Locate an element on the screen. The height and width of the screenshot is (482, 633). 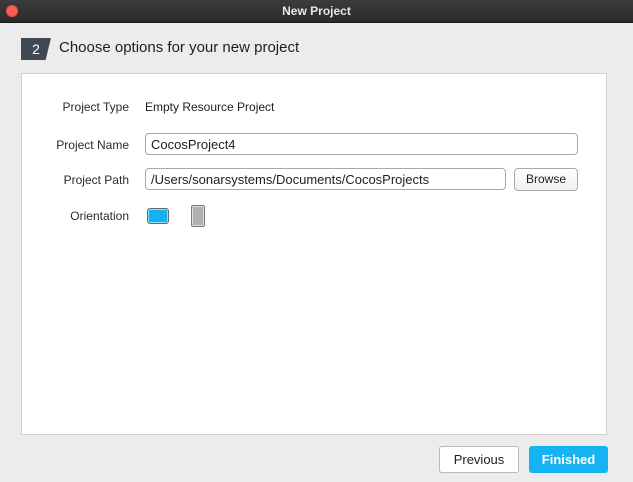
previous-button: Previous is located at coordinates (479, 459).